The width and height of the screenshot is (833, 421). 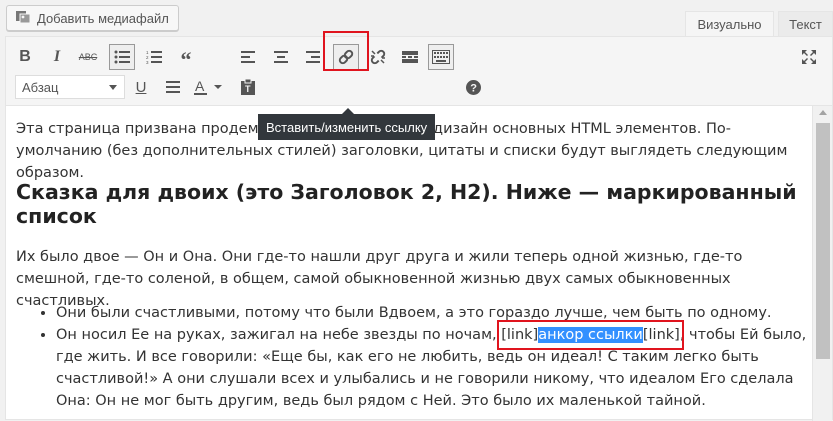 I want to click on italic-button: I, so click(x=57, y=57).